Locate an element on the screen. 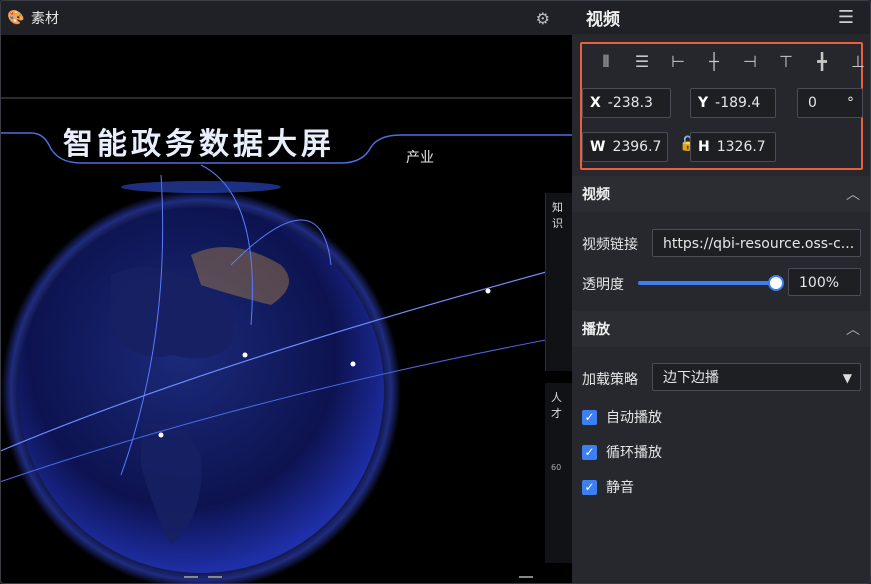 The width and height of the screenshot is (871, 584). rotation-unit: ° is located at coordinates (850, 103).